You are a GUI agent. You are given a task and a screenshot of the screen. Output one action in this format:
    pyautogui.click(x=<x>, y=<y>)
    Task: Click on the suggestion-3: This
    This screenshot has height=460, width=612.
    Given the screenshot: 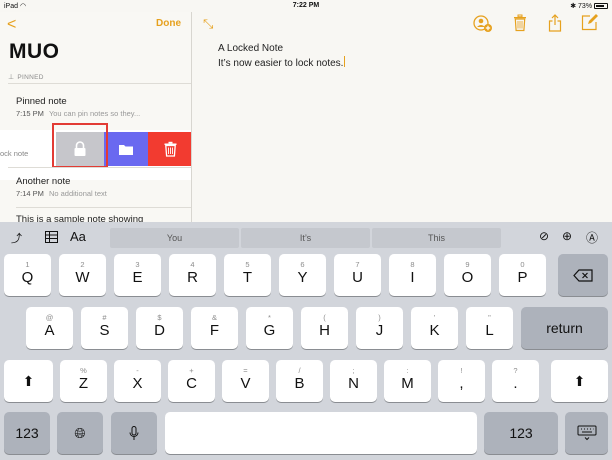 What is the action you would take?
    pyautogui.click(x=436, y=238)
    